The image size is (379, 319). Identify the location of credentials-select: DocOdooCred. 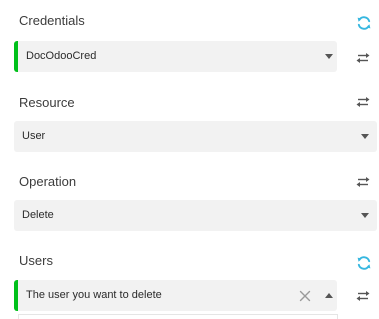
(175, 56).